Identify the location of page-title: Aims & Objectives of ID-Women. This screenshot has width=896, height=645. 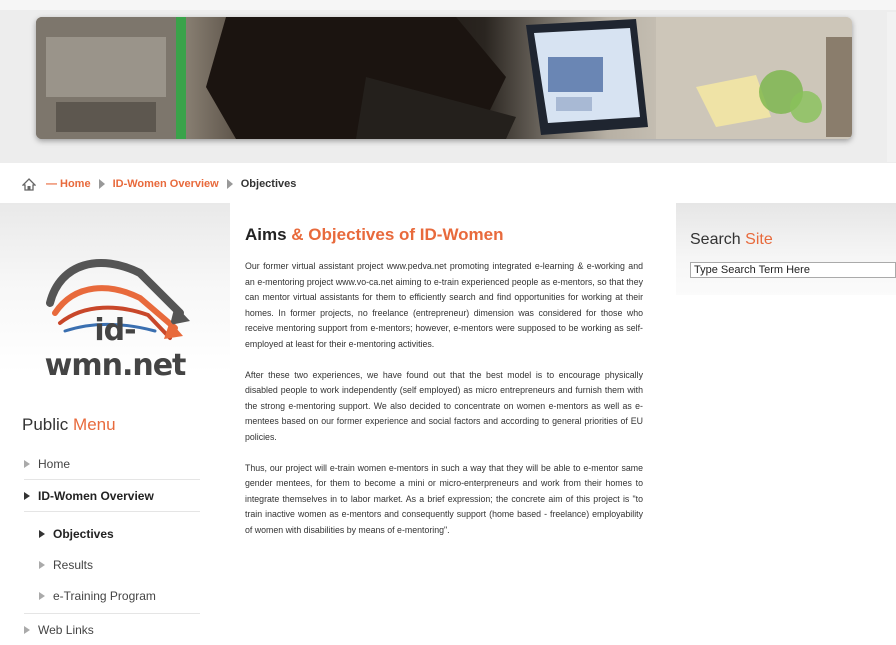
(444, 235).